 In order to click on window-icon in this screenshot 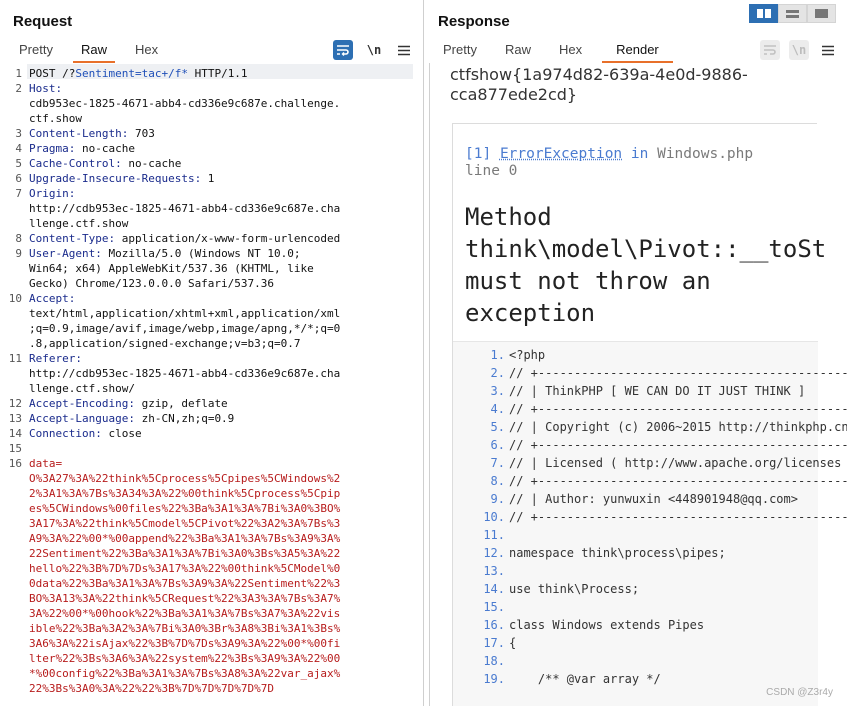, I will do `click(821, 13)`.